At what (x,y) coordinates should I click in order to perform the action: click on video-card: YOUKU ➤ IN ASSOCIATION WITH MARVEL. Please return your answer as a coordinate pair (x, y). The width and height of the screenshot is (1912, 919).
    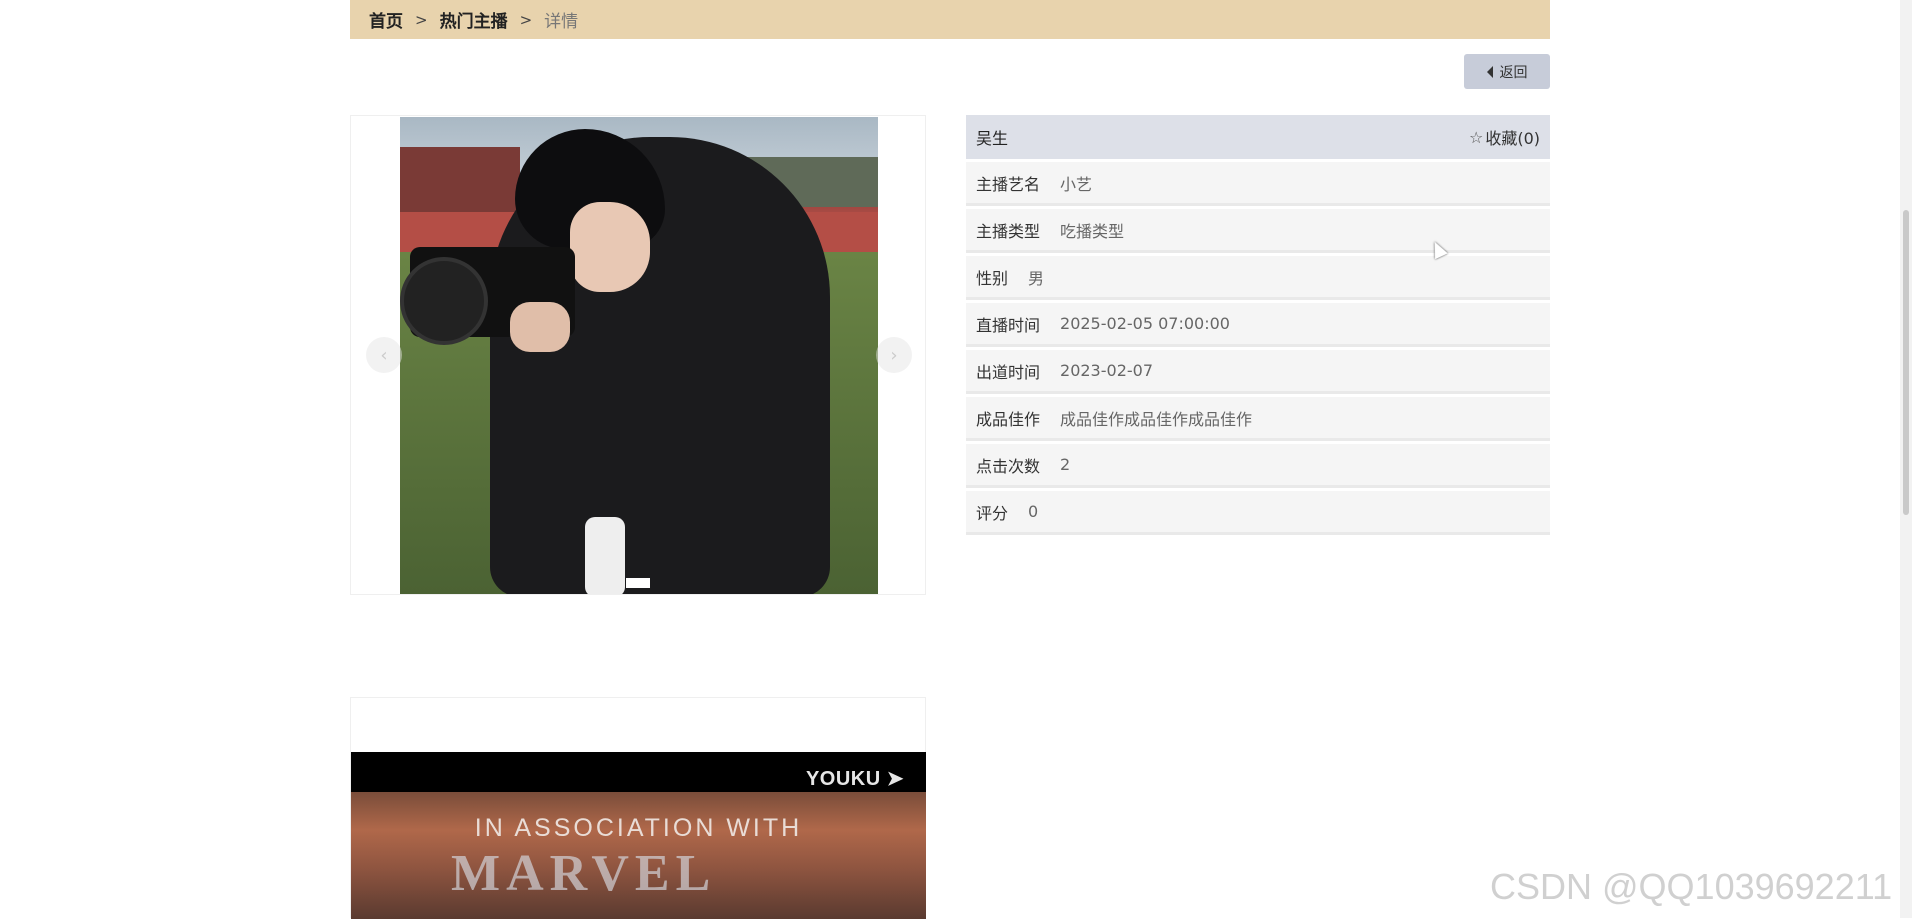
    Looking at the image, I should click on (638, 808).